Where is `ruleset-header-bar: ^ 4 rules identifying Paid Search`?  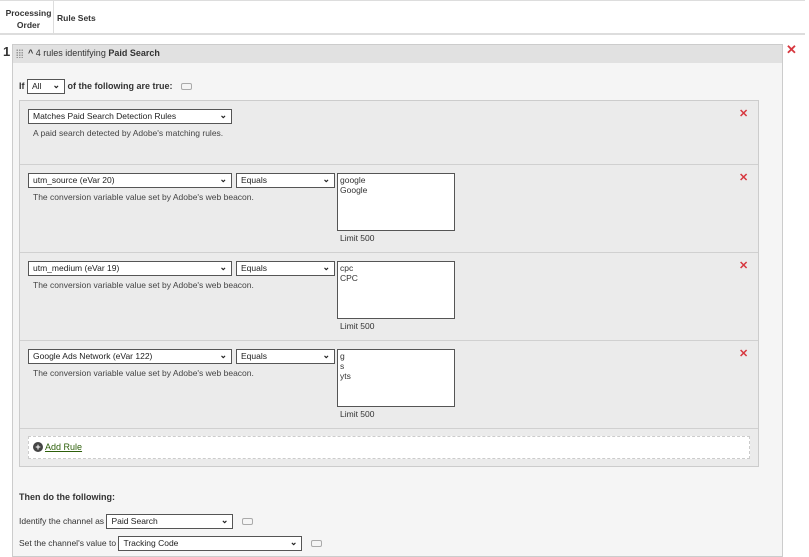
ruleset-header-bar: ^ 4 rules identifying Paid Search is located at coordinates (397, 54).